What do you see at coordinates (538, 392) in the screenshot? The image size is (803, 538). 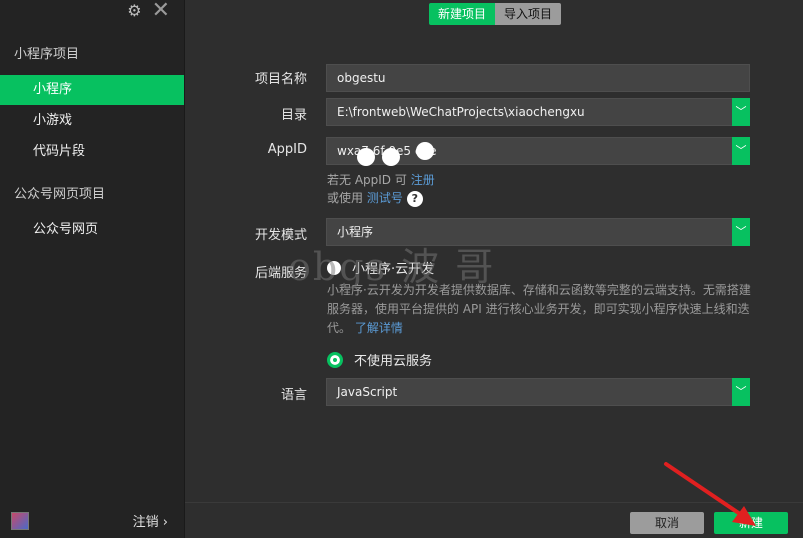 I see `language-select: JavaScript ﹀` at bounding box center [538, 392].